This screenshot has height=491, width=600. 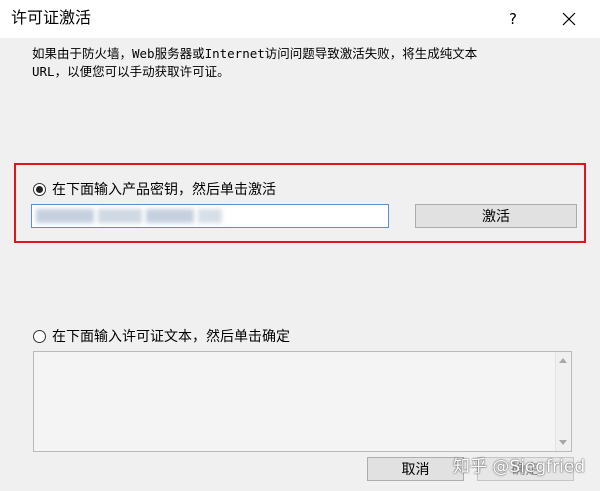 What do you see at coordinates (255, 53) in the screenshot?
I see `description-line-1: 如果由于防火墙，Web服务器或Internet访问问题导致激活失败，将生成纯文本` at bounding box center [255, 53].